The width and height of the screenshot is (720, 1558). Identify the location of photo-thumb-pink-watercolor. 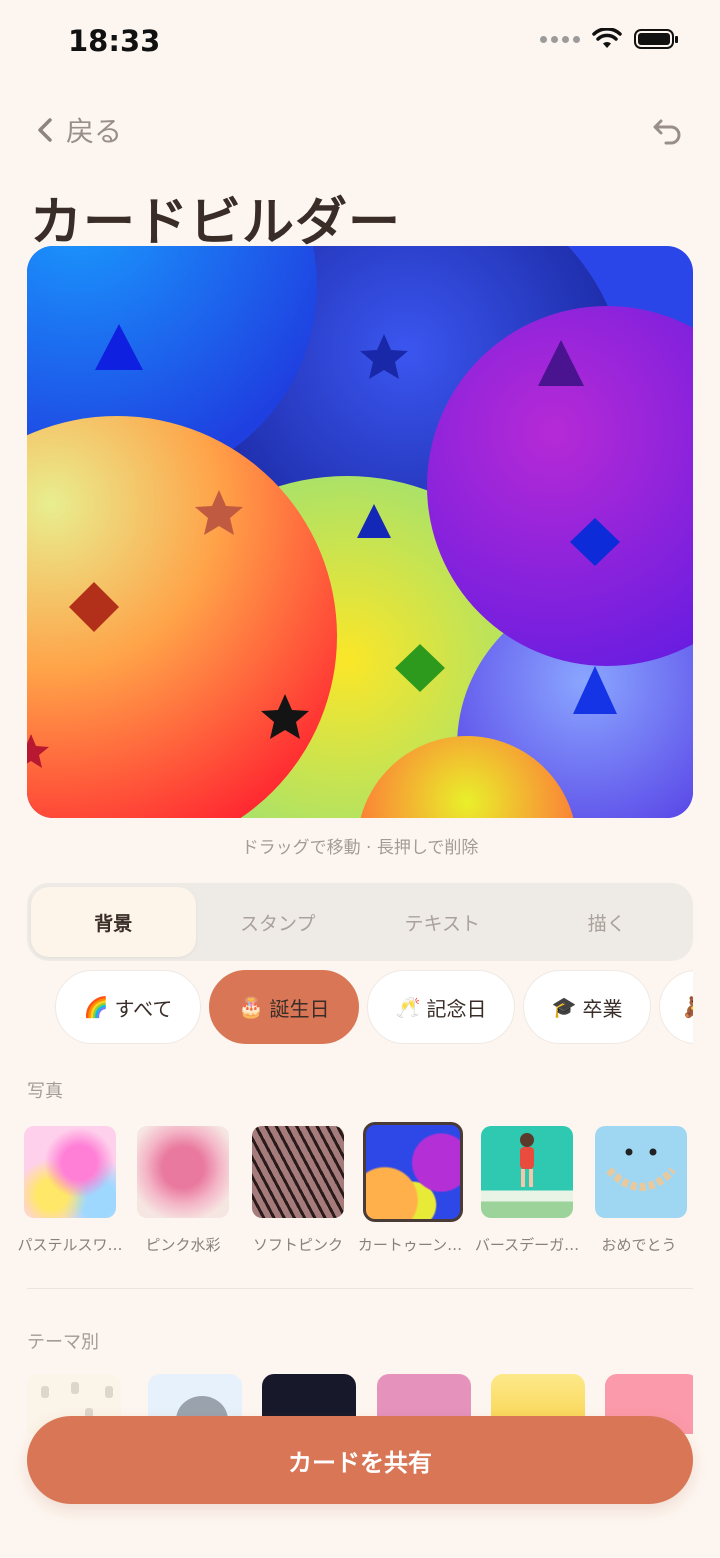
(183, 1172).